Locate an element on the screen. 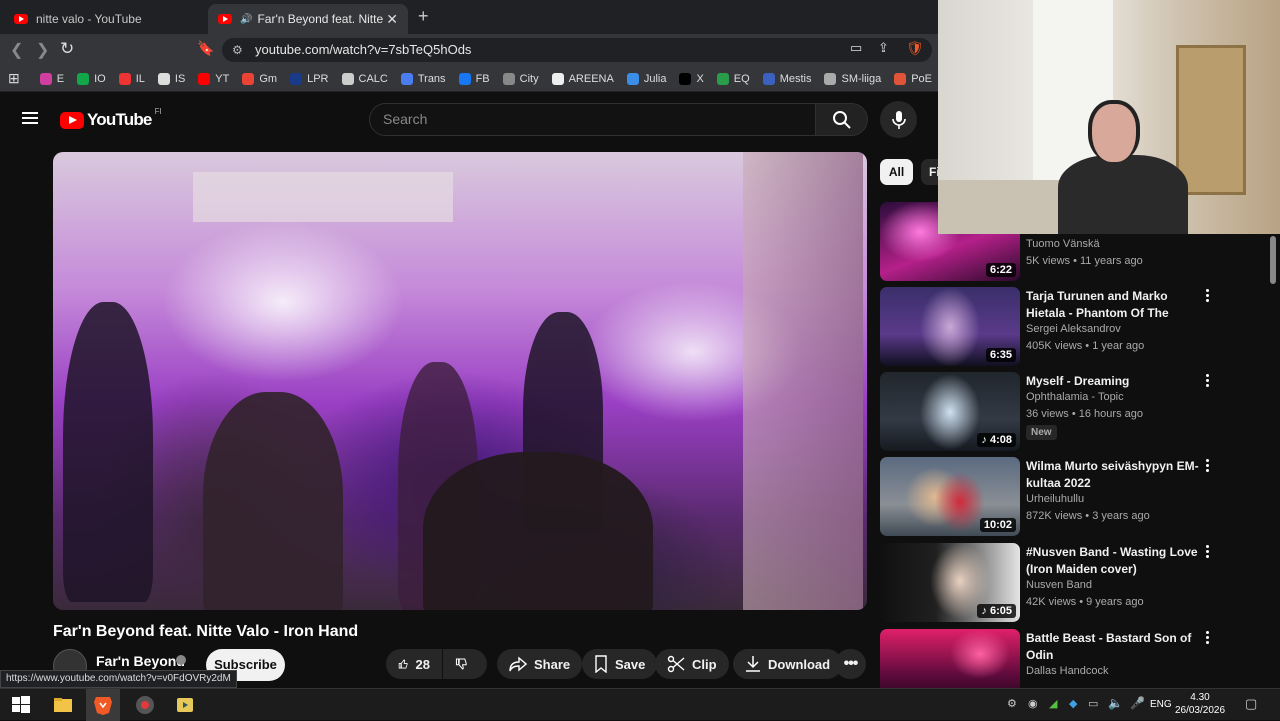 This screenshot has height=721, width=1280. share-icon: ⇪ is located at coordinates (883, 48).